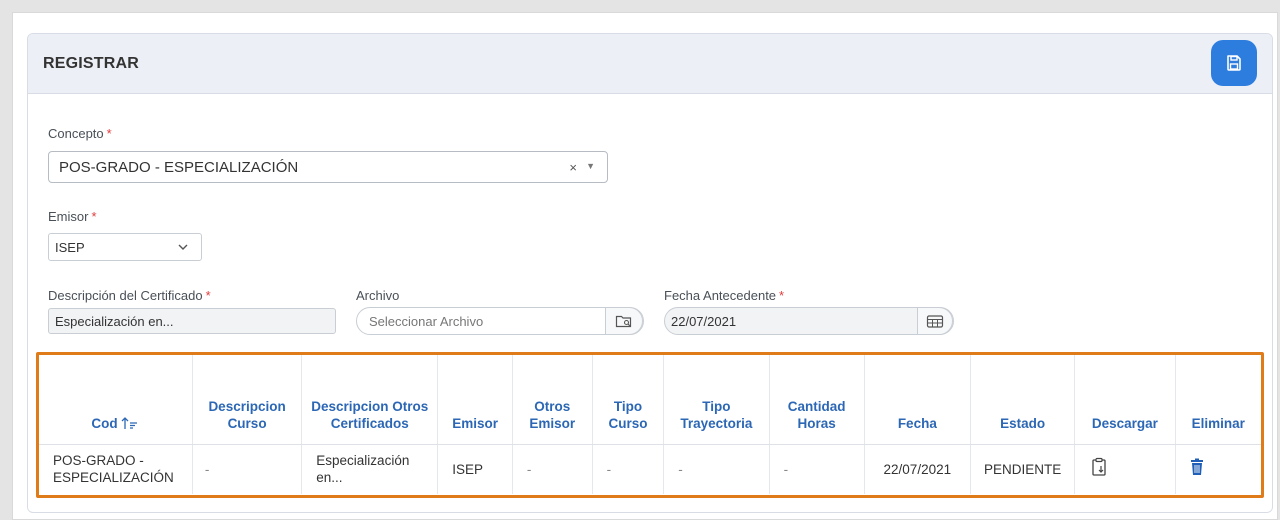 The width and height of the screenshot is (1280, 520). I want to click on cell-descargar, so click(1125, 469).